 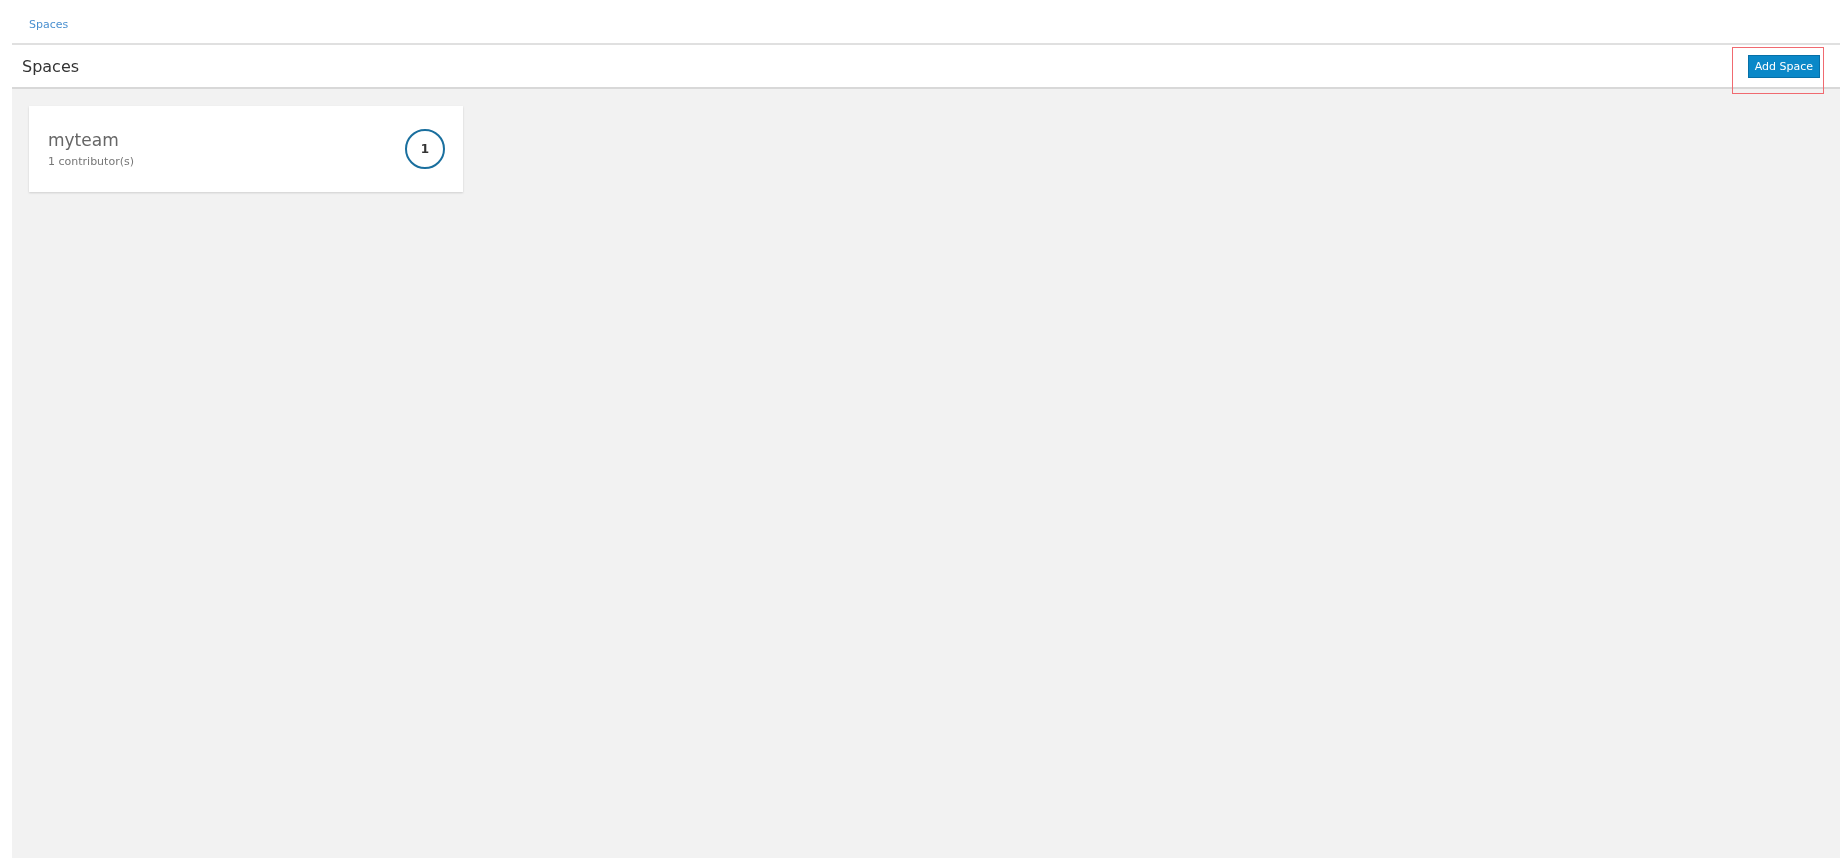 What do you see at coordinates (246, 149) in the screenshot?
I see `space-card: myteam 1 contributor(s) 1` at bounding box center [246, 149].